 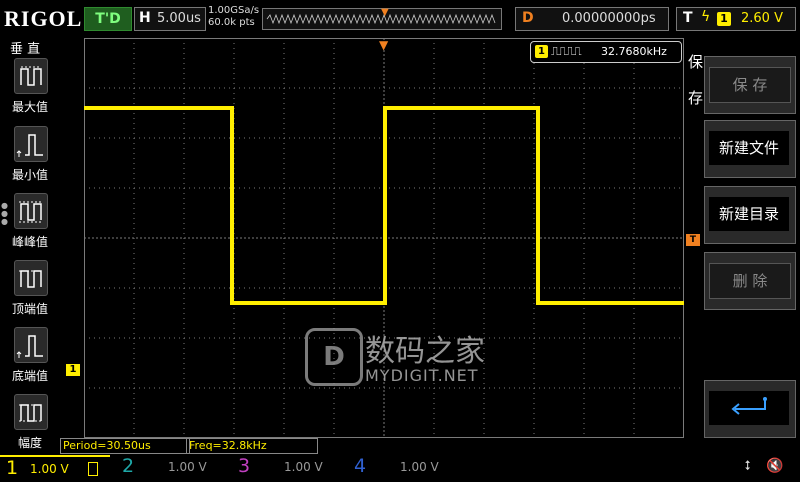 I want to click on new-file-button: 新建文件, so click(x=750, y=149).